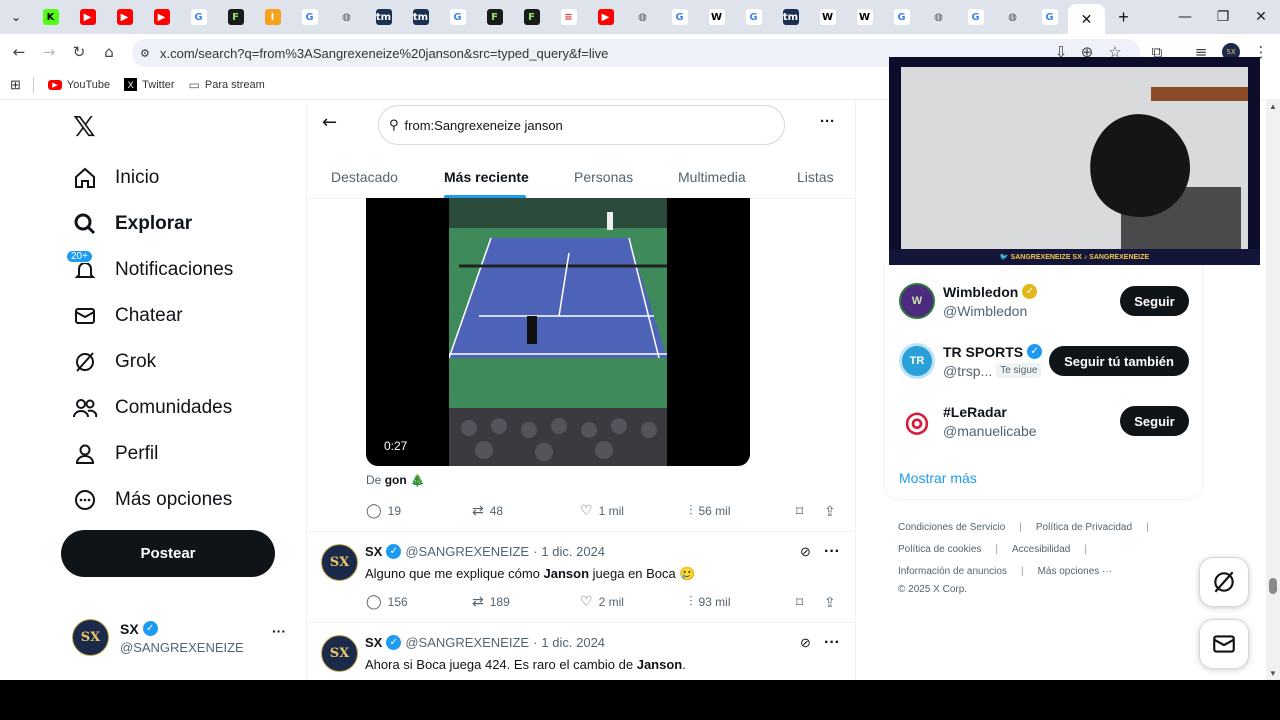 This screenshot has height=720, width=1280. I want to click on scrollbar-thumb, so click(1273, 586).